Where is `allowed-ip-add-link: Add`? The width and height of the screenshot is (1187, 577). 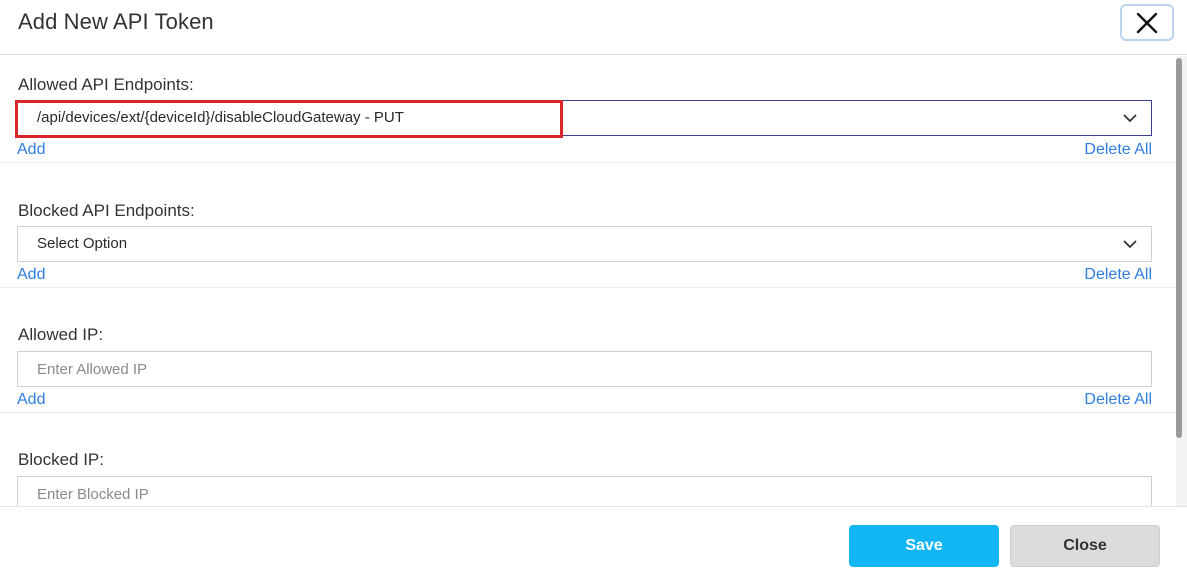 allowed-ip-add-link: Add is located at coordinates (31, 400).